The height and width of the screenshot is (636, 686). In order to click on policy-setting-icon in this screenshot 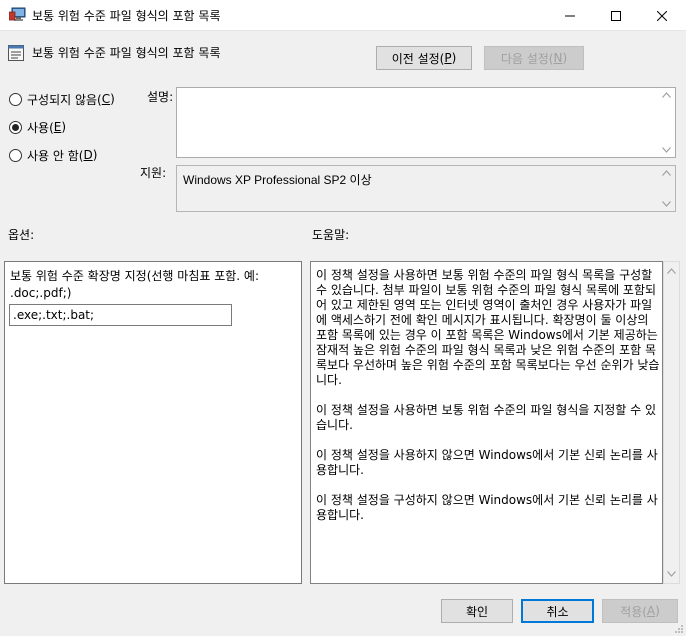, I will do `click(16, 53)`.